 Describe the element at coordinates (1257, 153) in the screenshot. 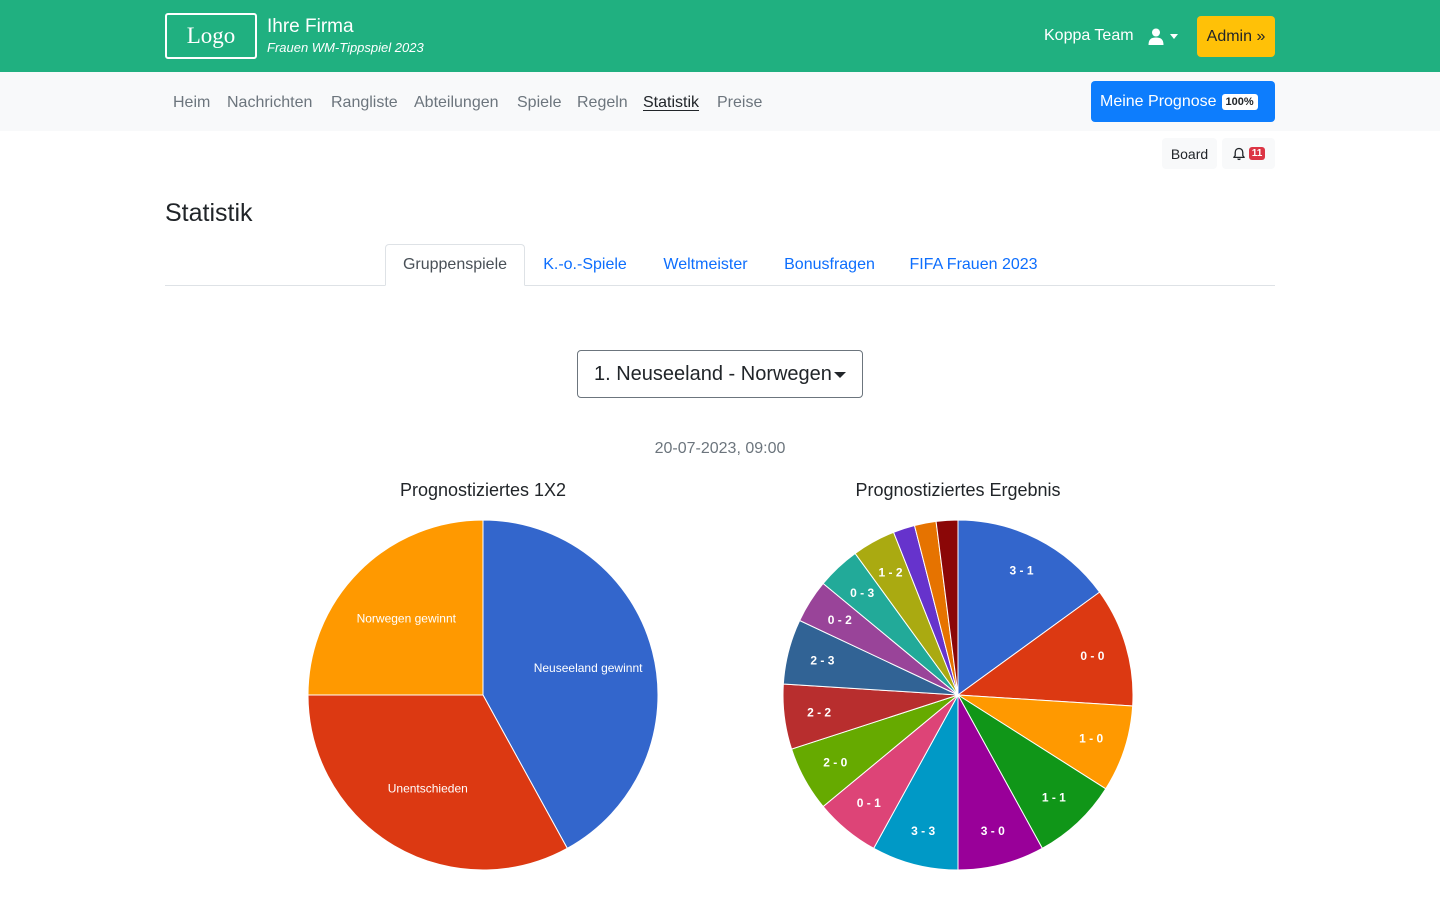

I see `notification-count-badge: 11` at that location.